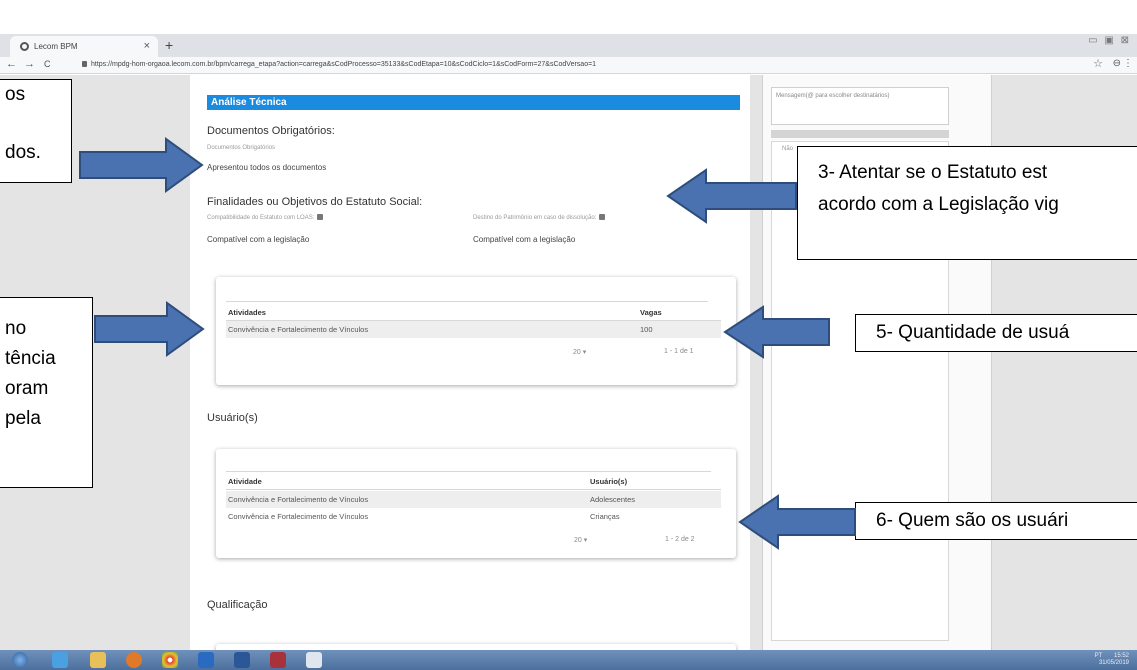 This screenshot has height=670, width=1137. Describe the element at coordinates (23, 152) in the screenshot. I see `callout-1-line: dos.` at that location.